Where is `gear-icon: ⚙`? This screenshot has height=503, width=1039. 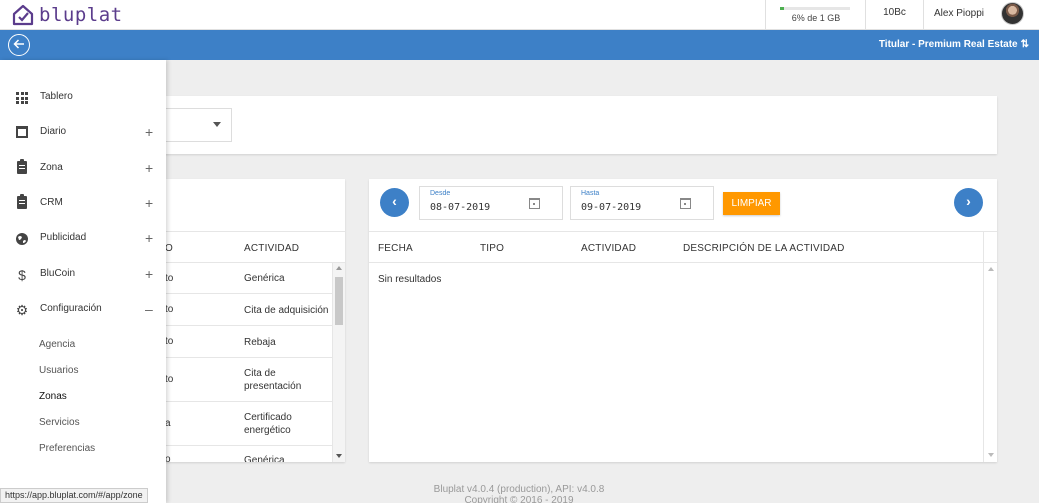
gear-icon: ⚙ is located at coordinates (22, 310).